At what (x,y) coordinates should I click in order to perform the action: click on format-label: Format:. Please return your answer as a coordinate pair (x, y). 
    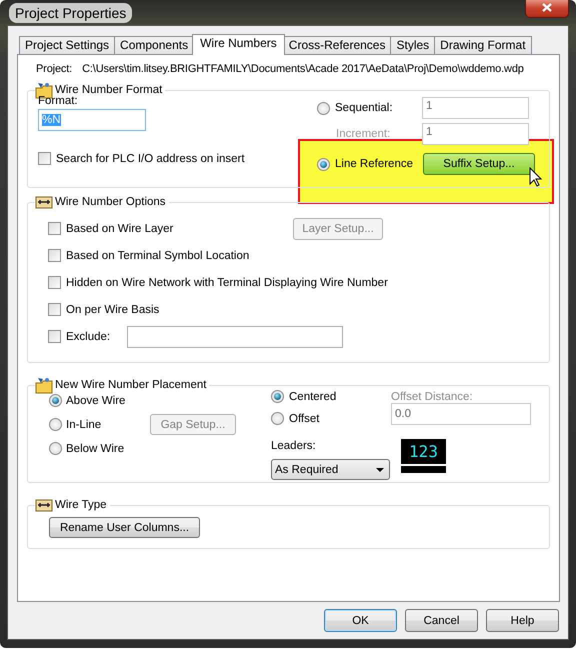
    Looking at the image, I should click on (58, 101).